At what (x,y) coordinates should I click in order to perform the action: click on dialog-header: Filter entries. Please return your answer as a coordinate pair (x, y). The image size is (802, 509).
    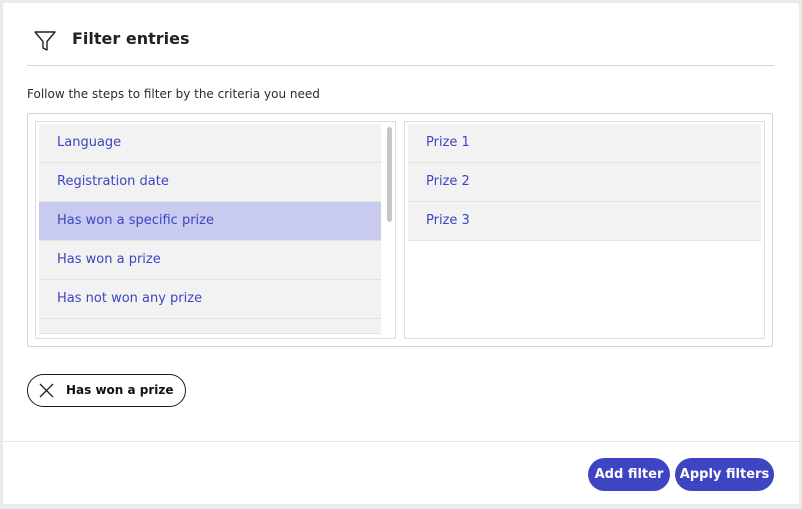
    Looking at the image, I should click on (400, 44).